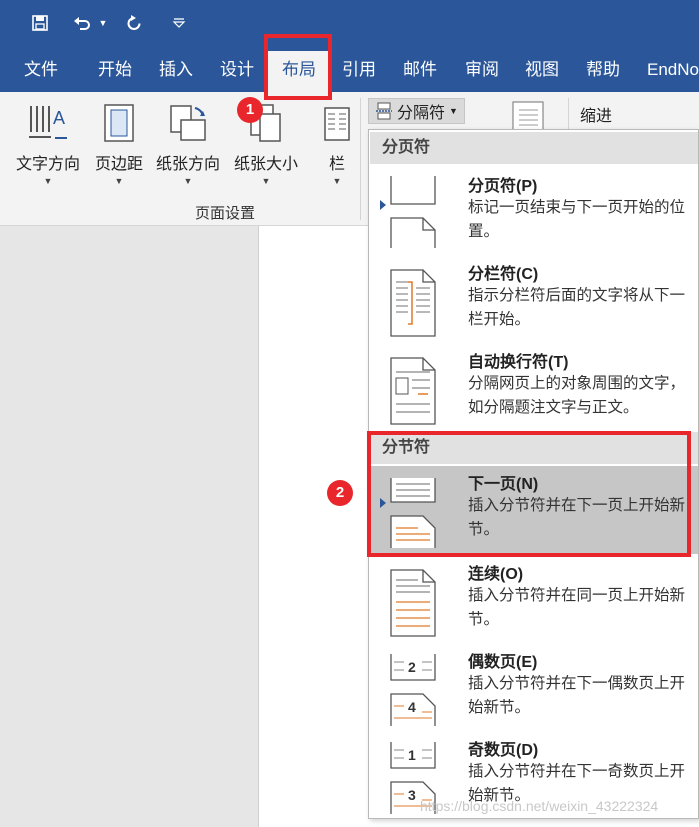 This screenshot has height=827, width=699. I want to click on menu-item-title: 偶数页(E), so click(503, 662).